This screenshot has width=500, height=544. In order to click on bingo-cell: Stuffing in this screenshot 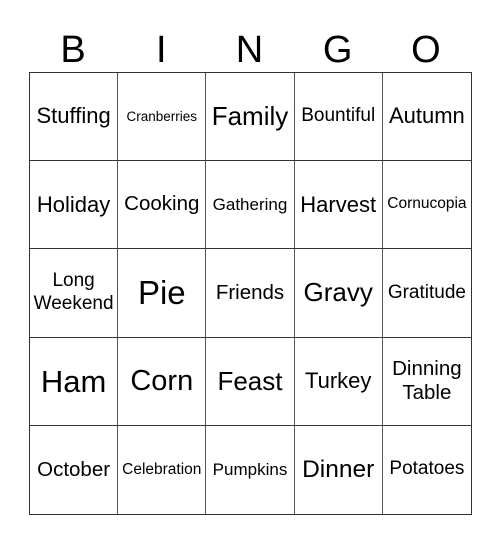, I will do `click(74, 117)`.